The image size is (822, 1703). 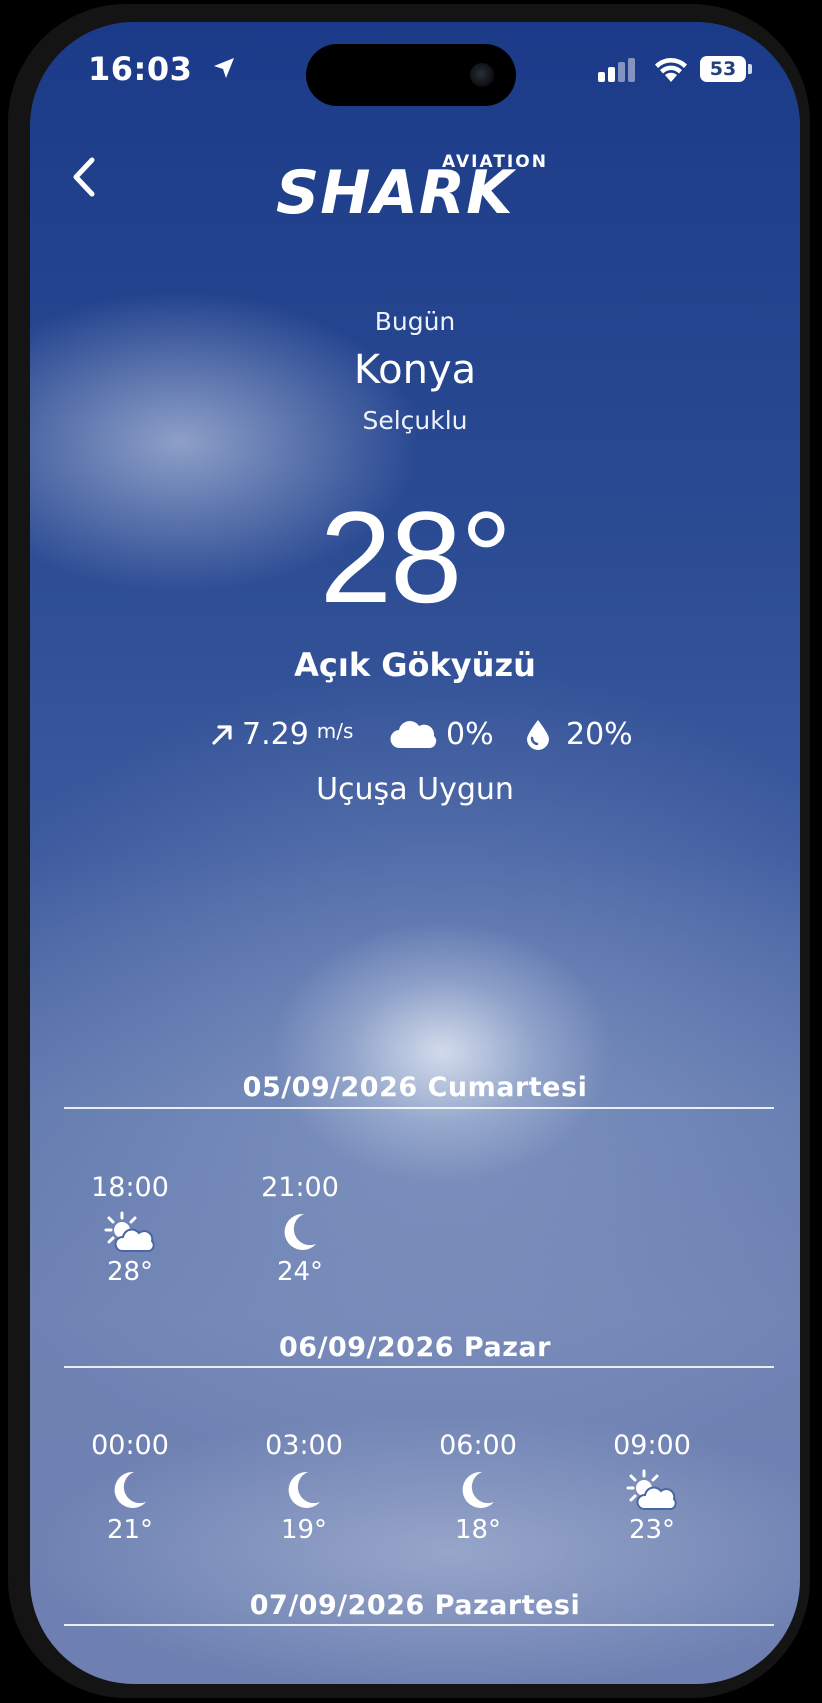 I want to click on cloud-icon, so click(x=413, y=735).